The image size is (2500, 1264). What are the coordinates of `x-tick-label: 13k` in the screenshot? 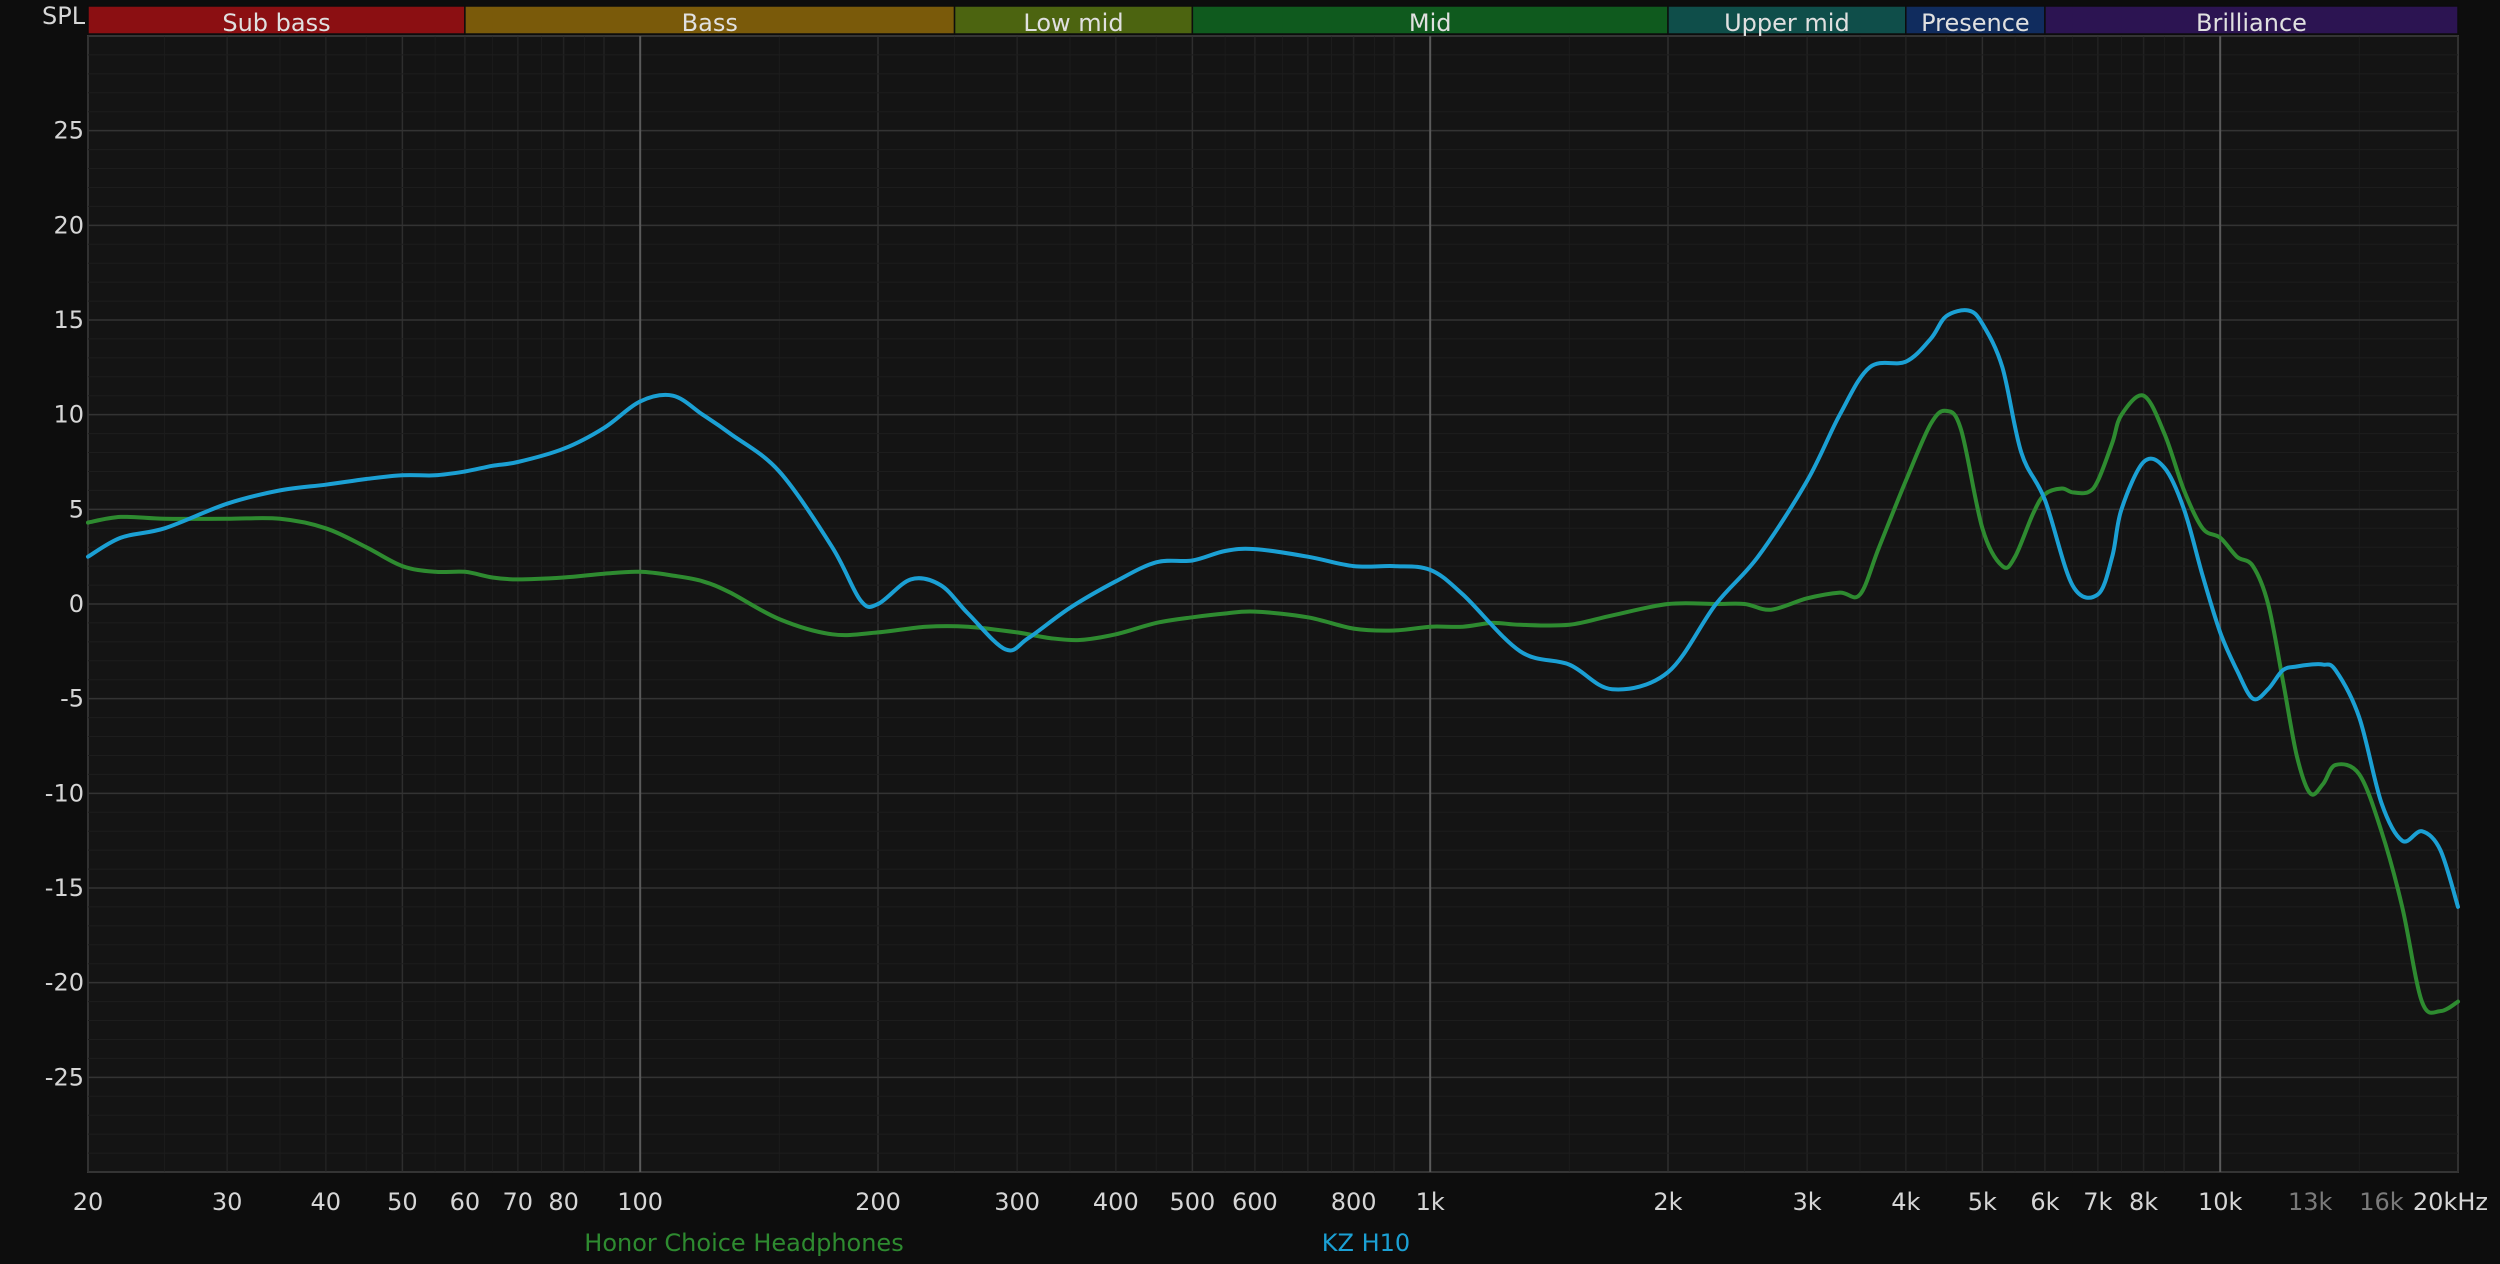 It's located at (2310, 1202).